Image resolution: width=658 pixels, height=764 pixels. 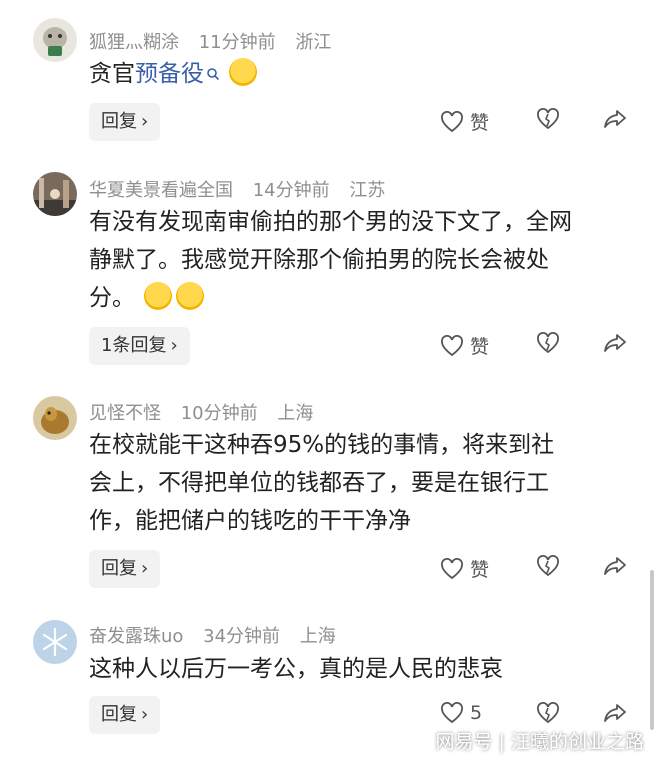 I want to click on reply-button: 1条回复 ›, so click(x=139, y=346).